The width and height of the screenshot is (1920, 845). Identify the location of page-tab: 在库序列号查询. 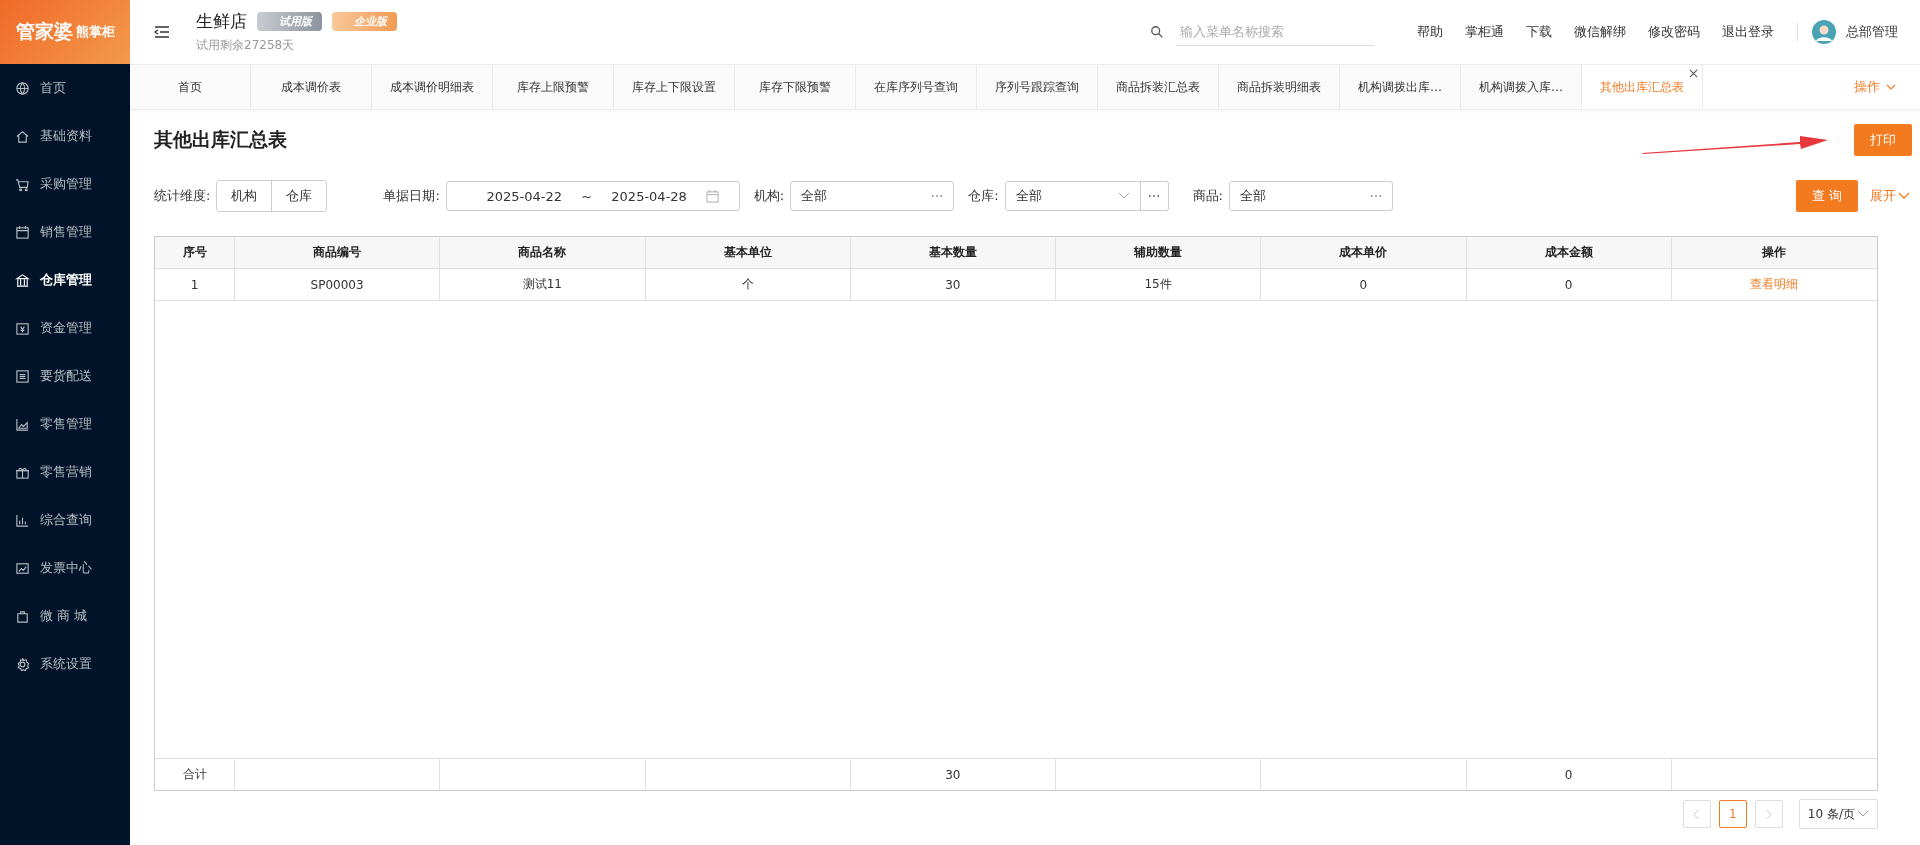
(916, 87).